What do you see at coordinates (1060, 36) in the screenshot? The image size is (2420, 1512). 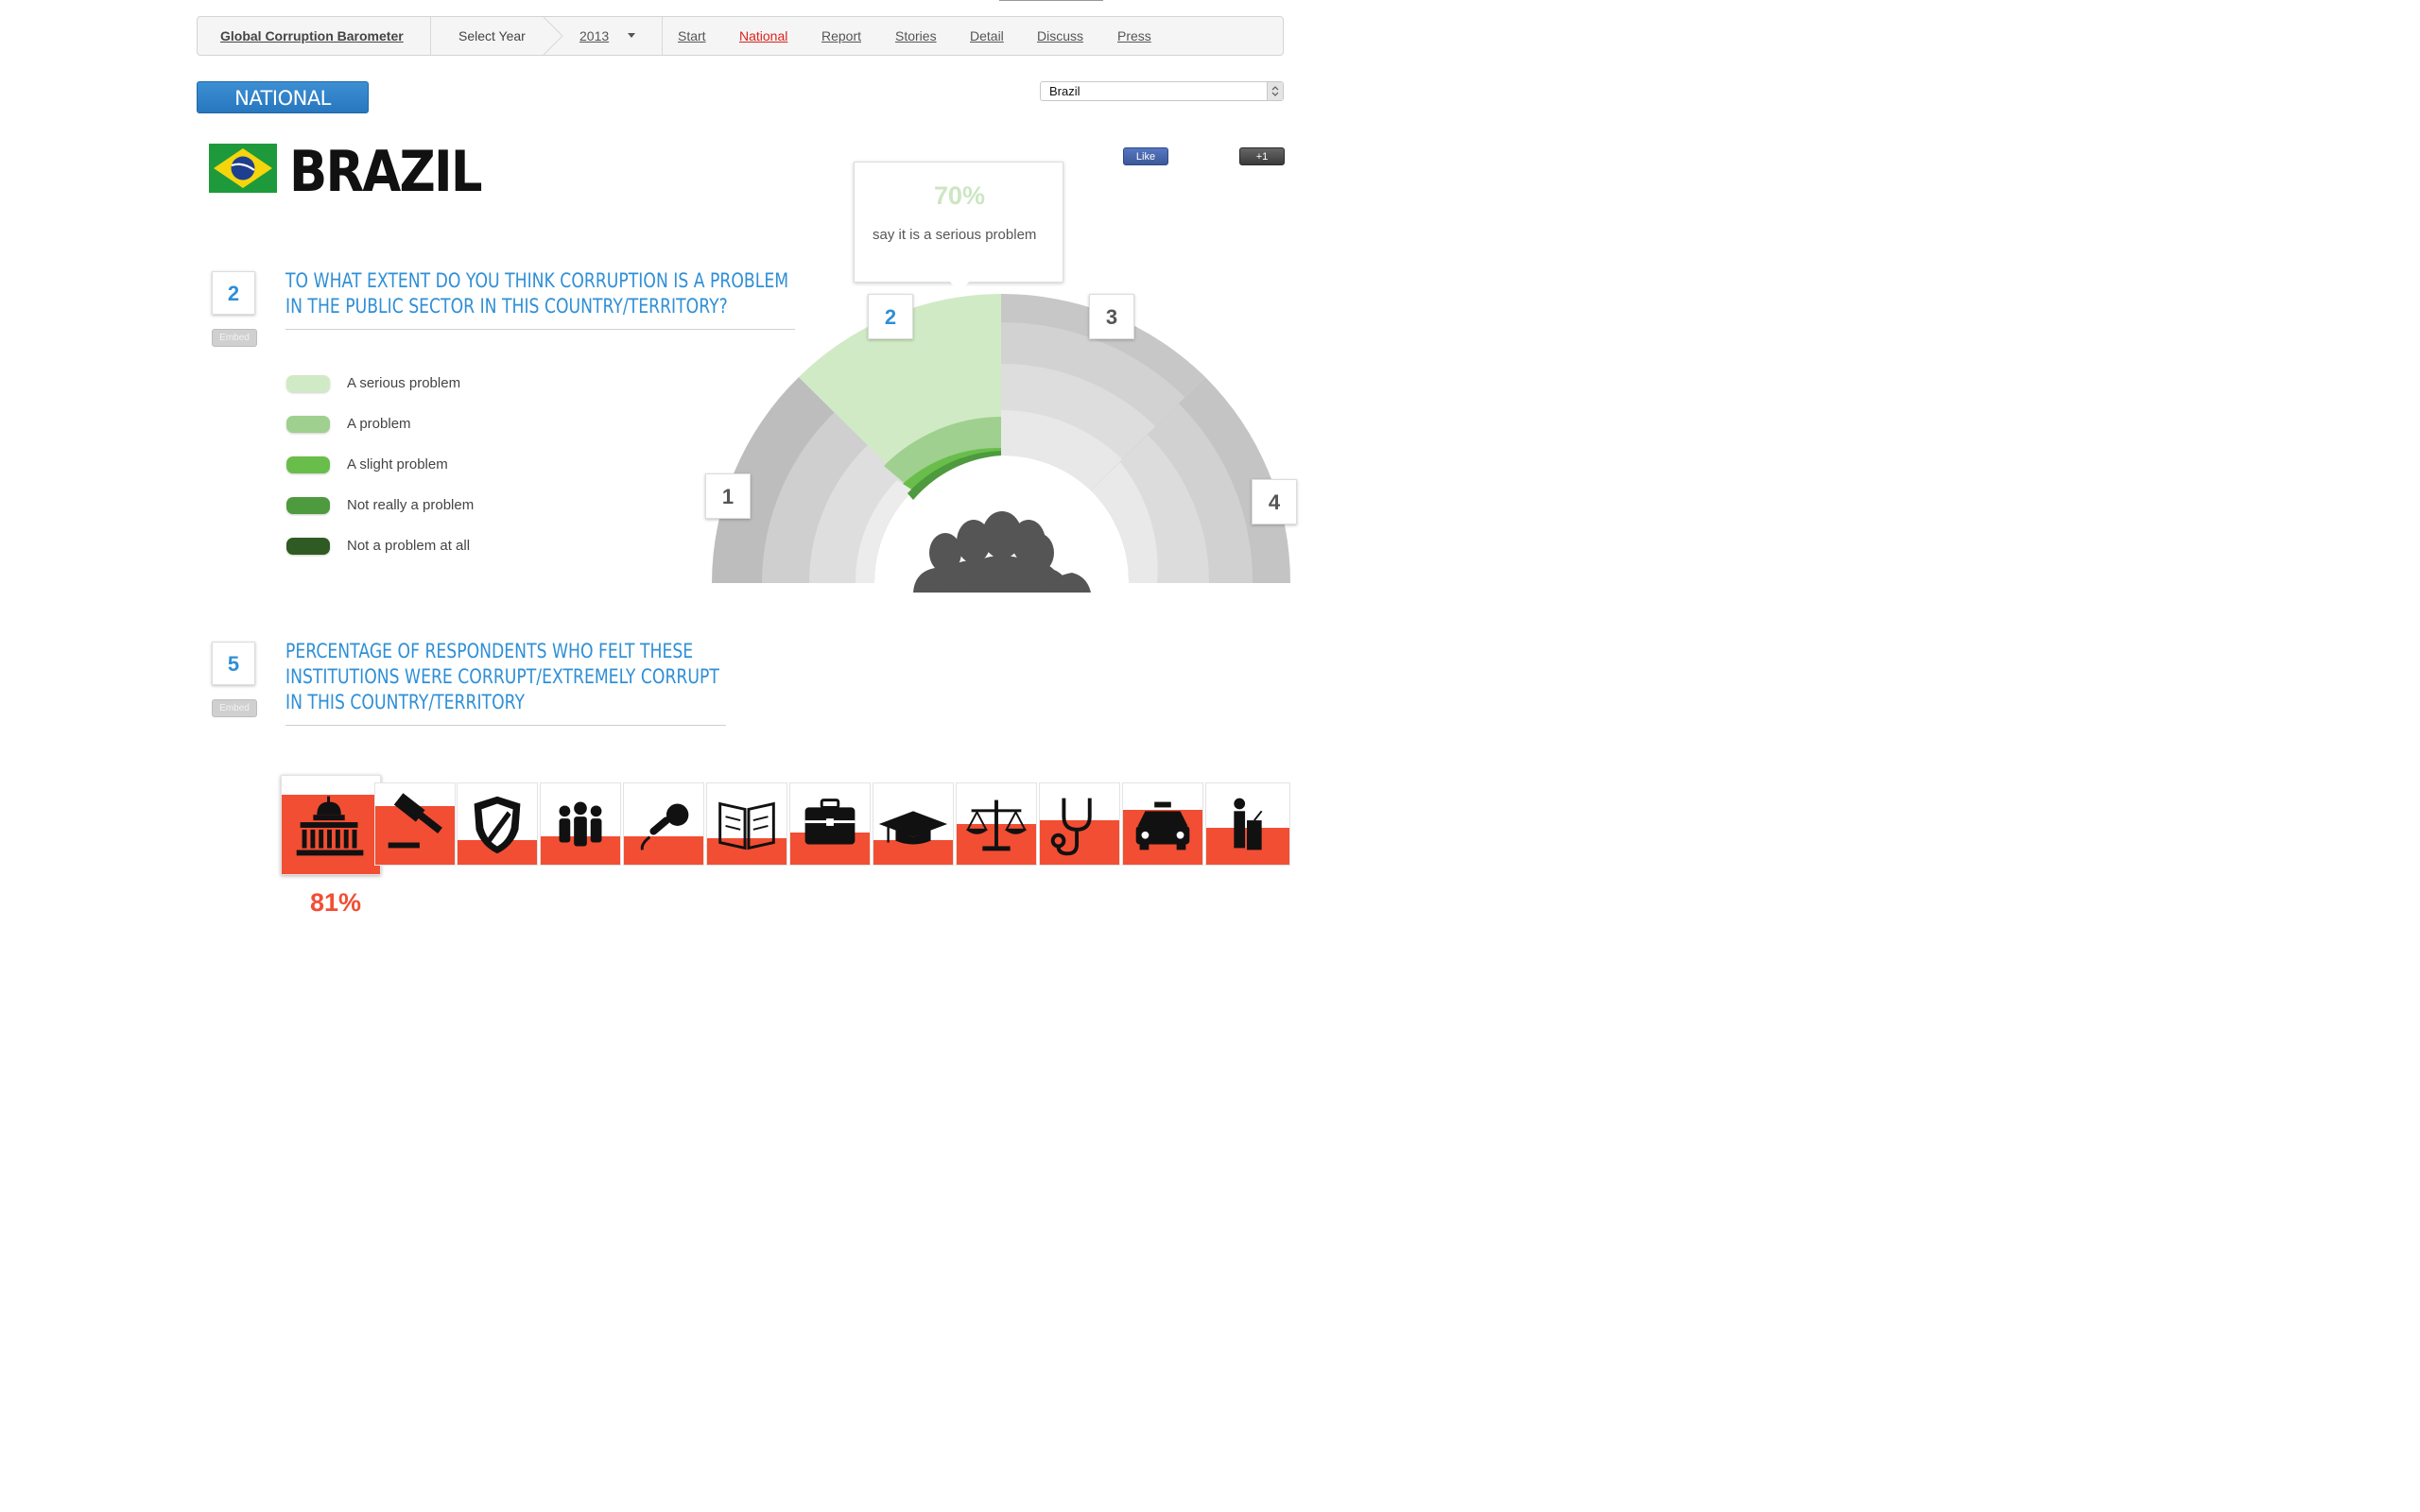 I see `nav-link-discuss: Discuss` at bounding box center [1060, 36].